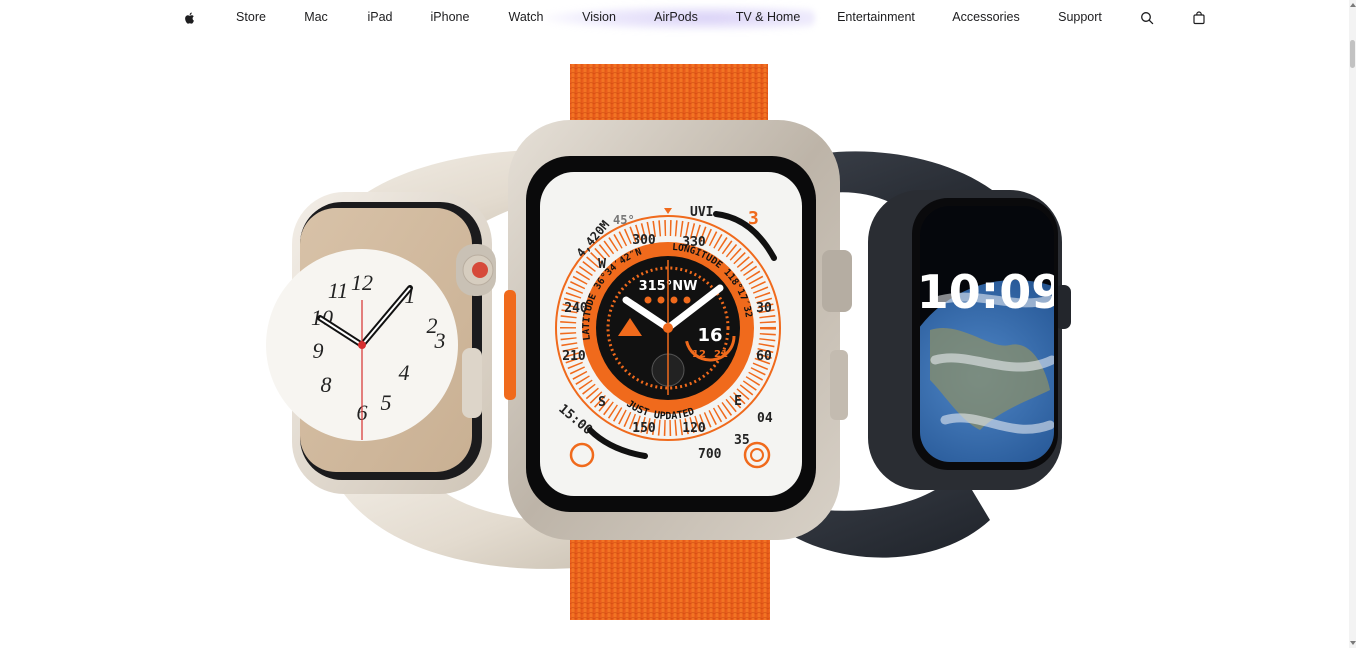  Describe the element at coordinates (1352, 54) in the screenshot. I see `scrollbar-thumb` at that location.